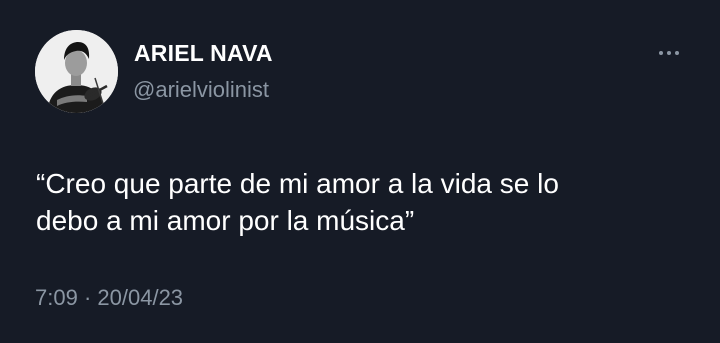 The image size is (720, 343). What do you see at coordinates (225, 220) in the screenshot?
I see `tweet-text-line: debo a mi amor por la música”` at bounding box center [225, 220].